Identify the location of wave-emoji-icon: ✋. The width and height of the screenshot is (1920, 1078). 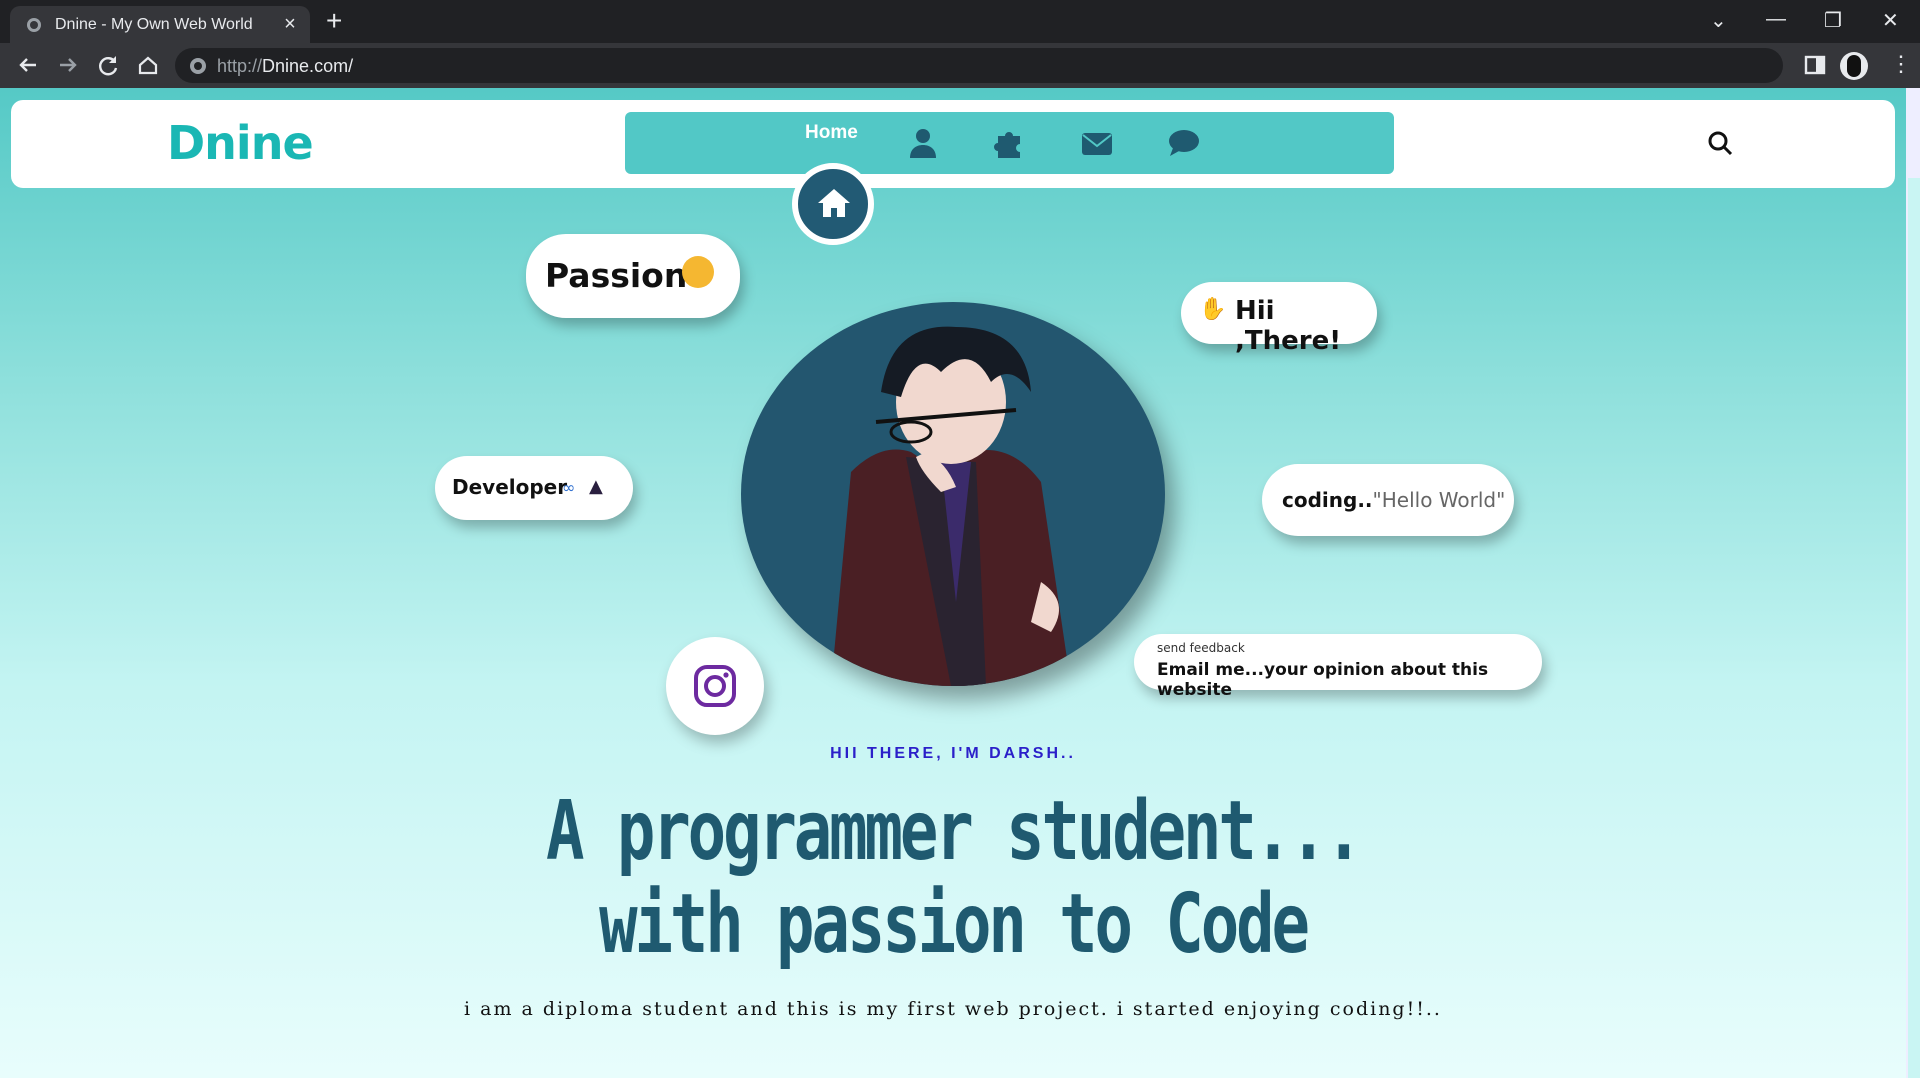
(1213, 309).